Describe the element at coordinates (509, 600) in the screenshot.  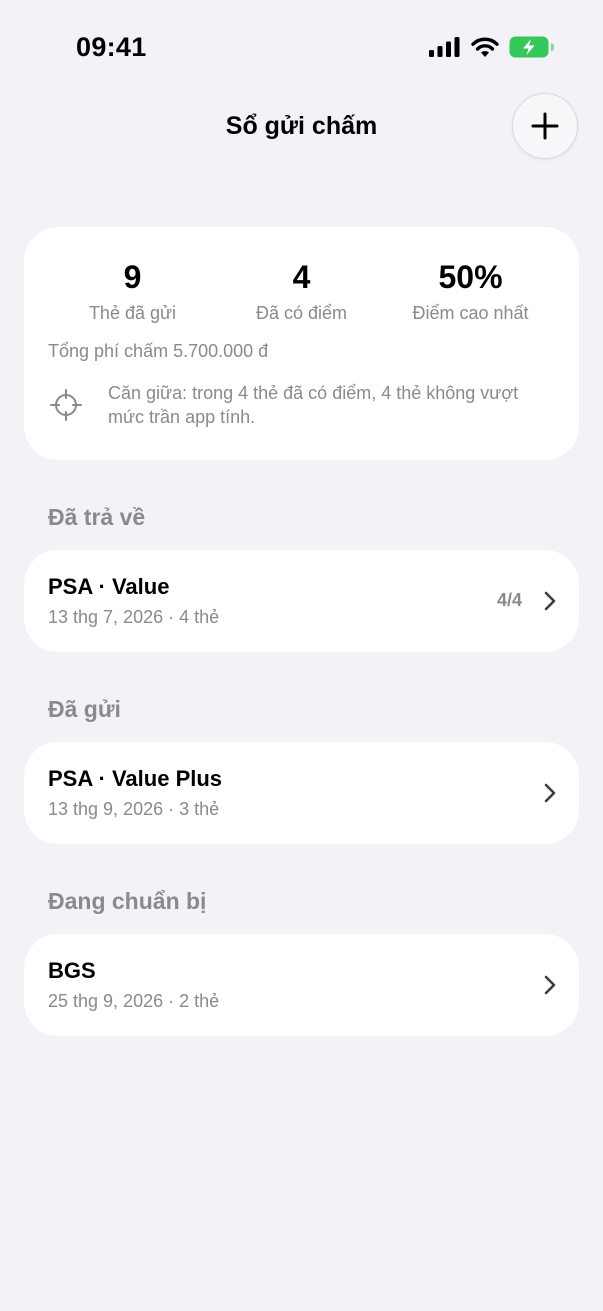
I see `graded-count: 4/4` at that location.